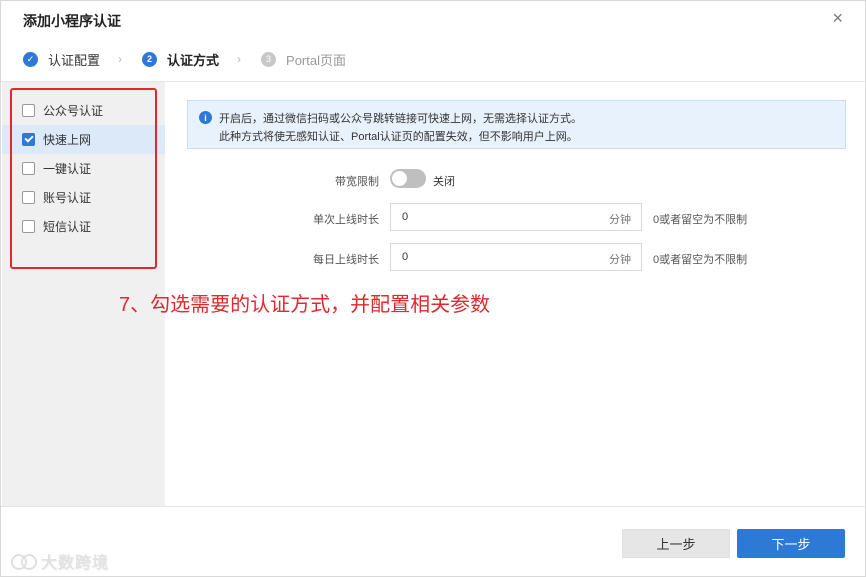 The width and height of the screenshot is (866, 577). I want to click on step-auth-config: ✓ 认证配置, so click(61, 59).